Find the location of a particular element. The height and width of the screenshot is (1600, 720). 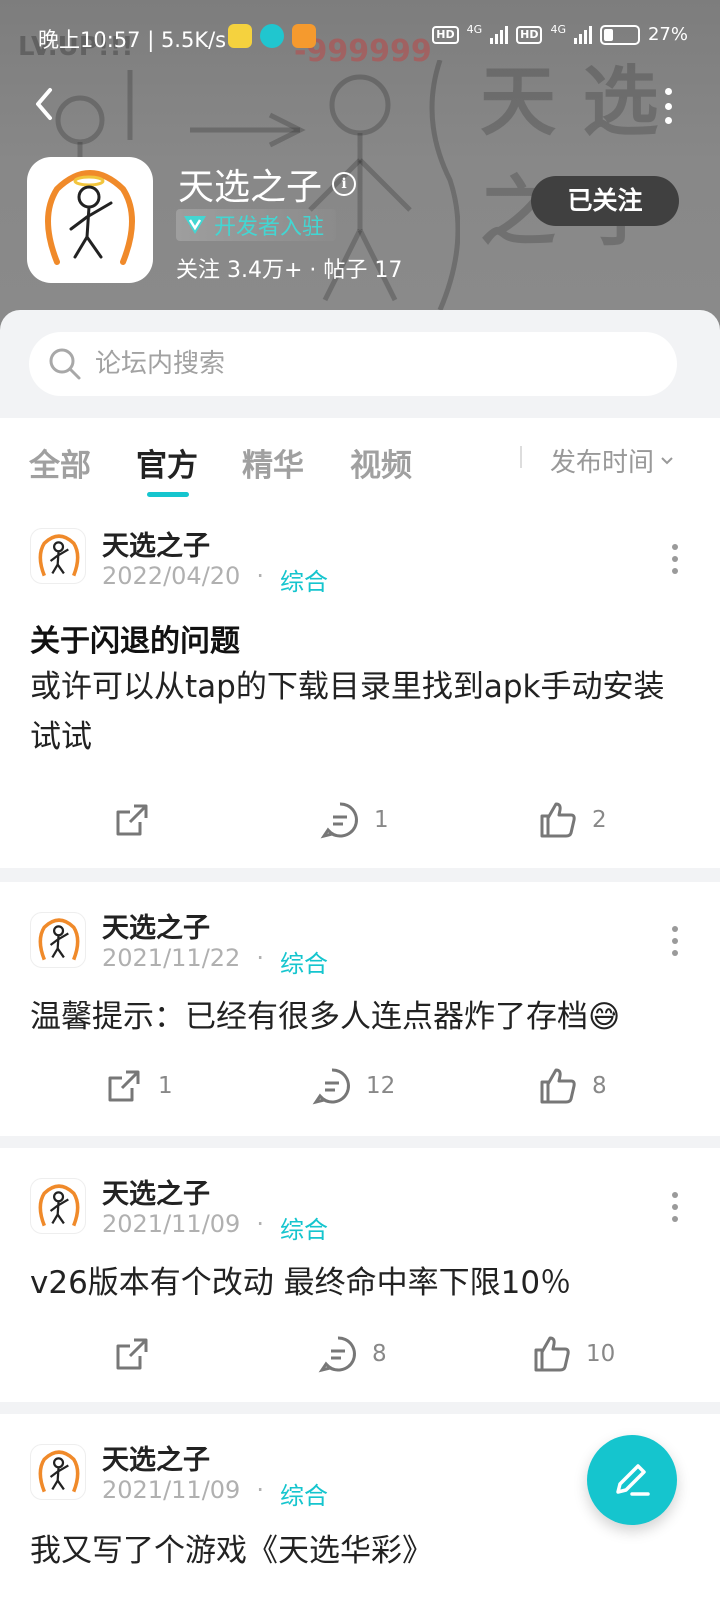

status-right: HD 4G HD 4G 27% is located at coordinates (560, 34).